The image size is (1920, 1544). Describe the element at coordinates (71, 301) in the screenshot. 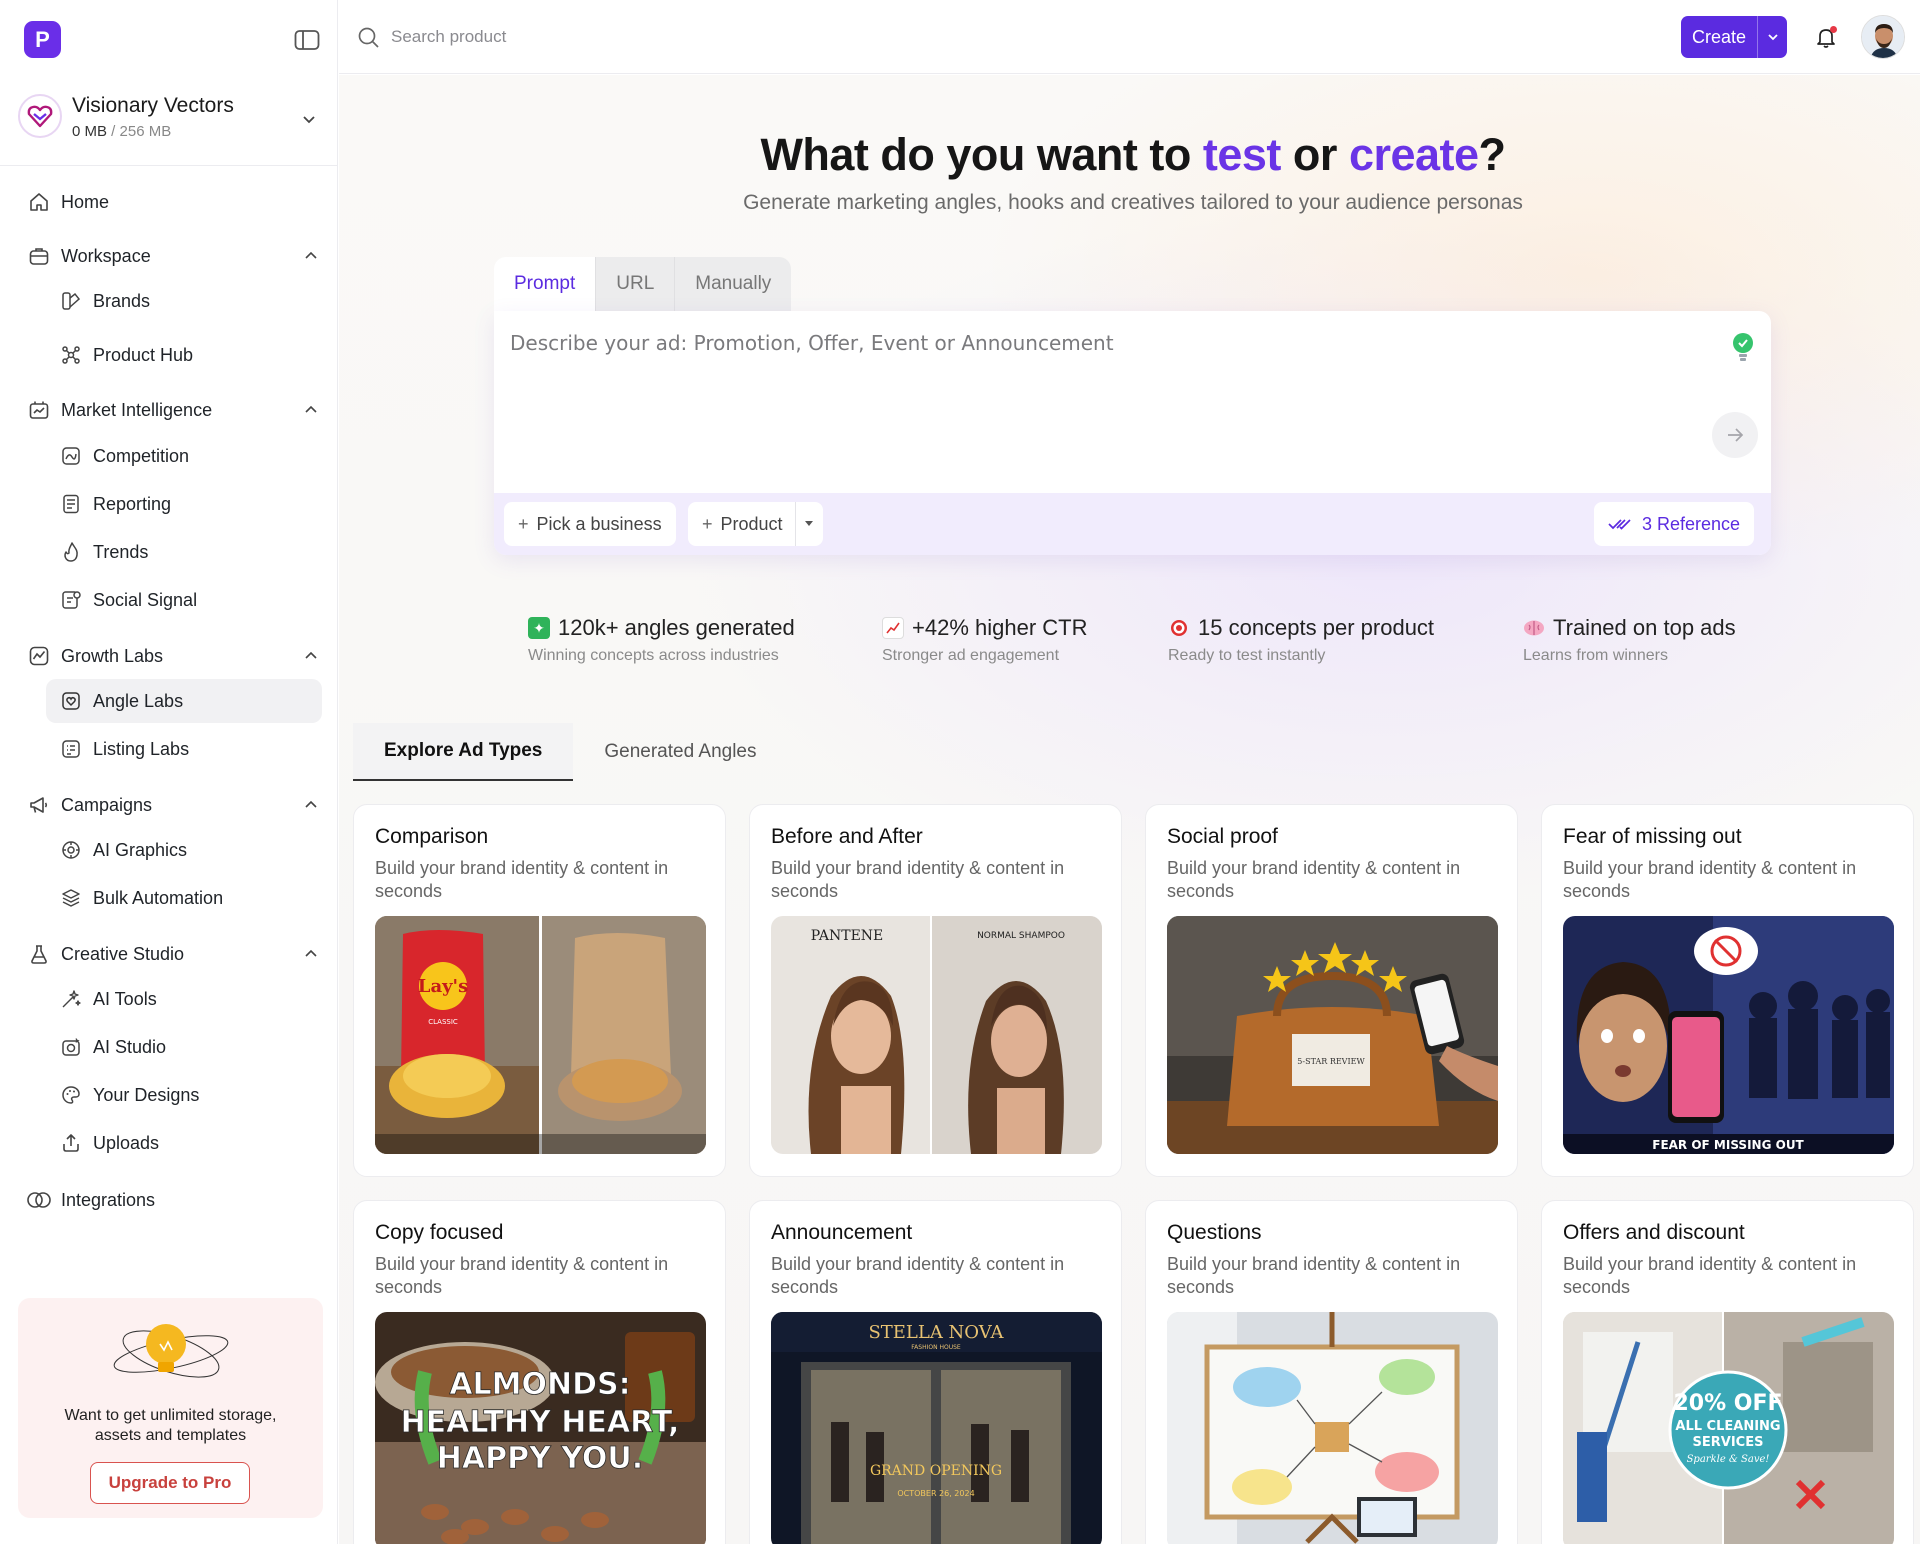

I see `brands-icon` at that location.